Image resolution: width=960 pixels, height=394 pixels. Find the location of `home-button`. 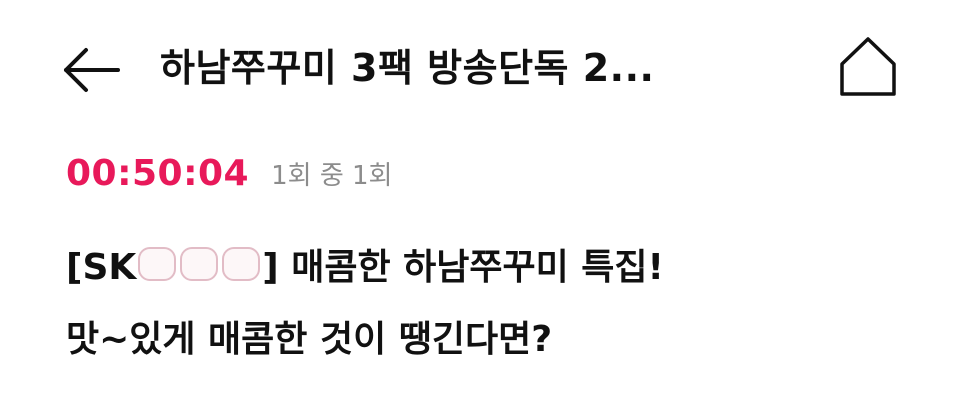

home-button is located at coordinates (868, 67).